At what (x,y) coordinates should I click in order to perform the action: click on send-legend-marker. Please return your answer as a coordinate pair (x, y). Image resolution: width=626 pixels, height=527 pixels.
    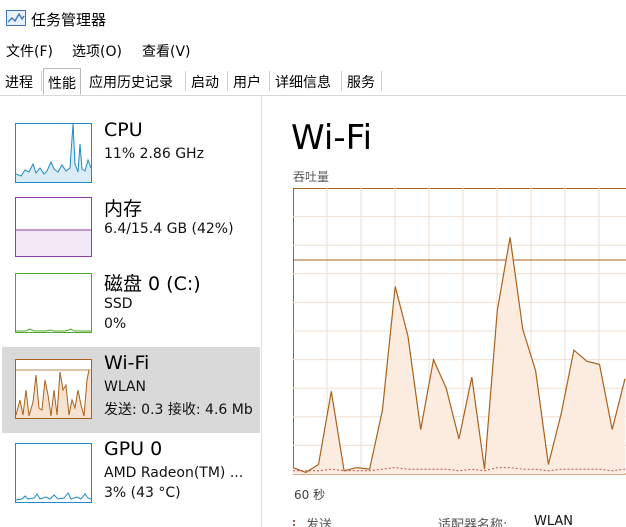
    Looking at the image, I should click on (294, 523).